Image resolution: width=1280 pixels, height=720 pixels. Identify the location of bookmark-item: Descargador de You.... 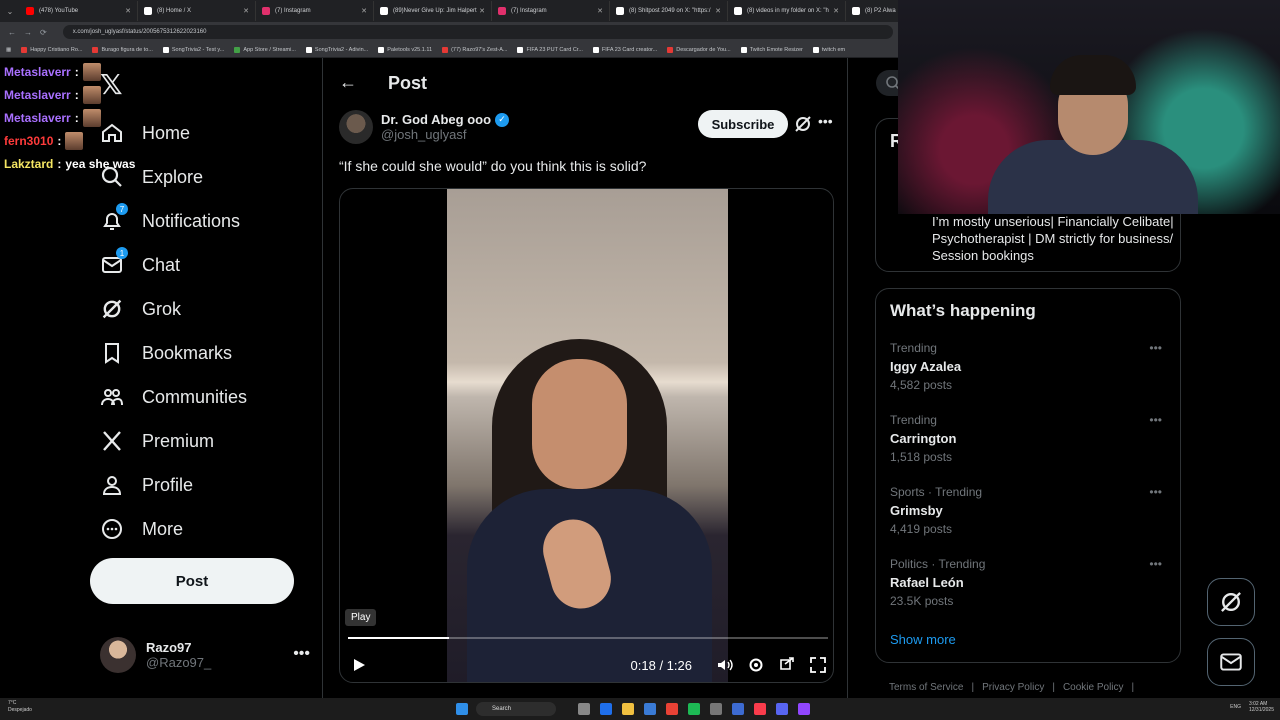
(699, 49).